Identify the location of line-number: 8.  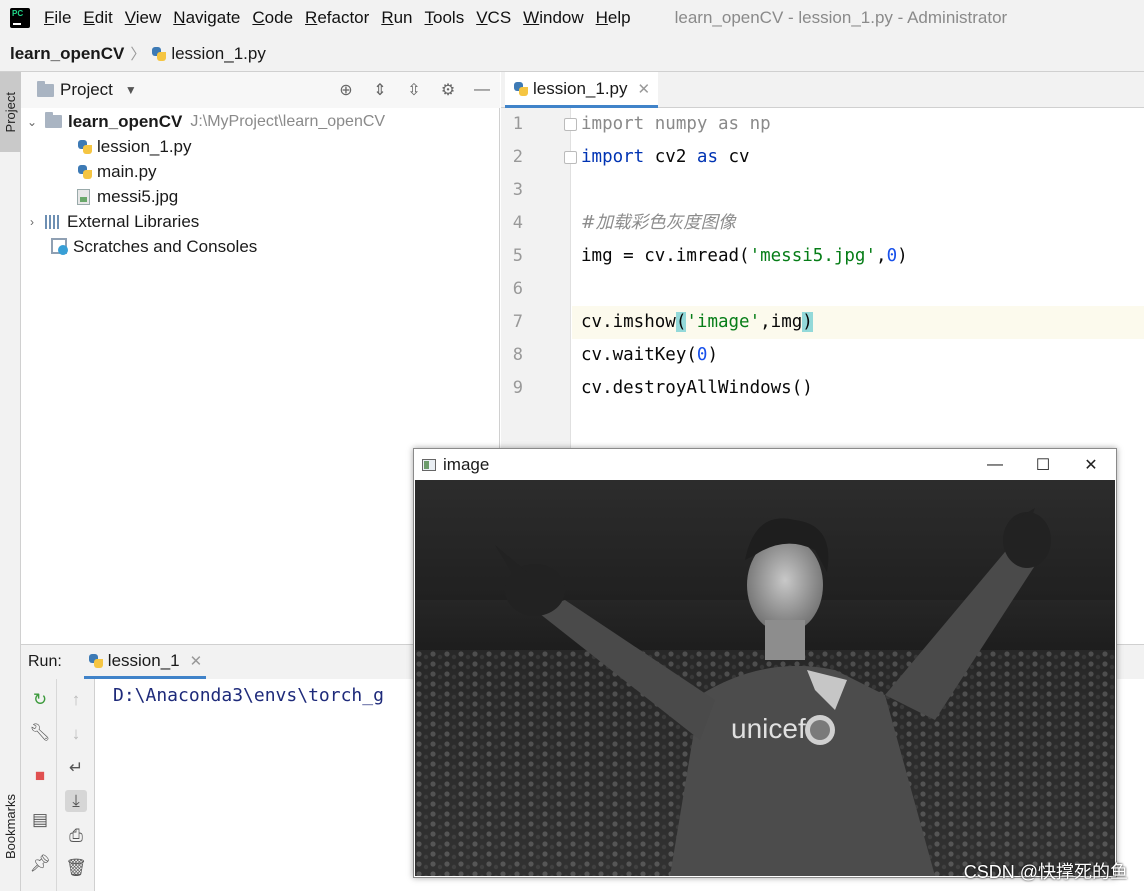
(517, 355).